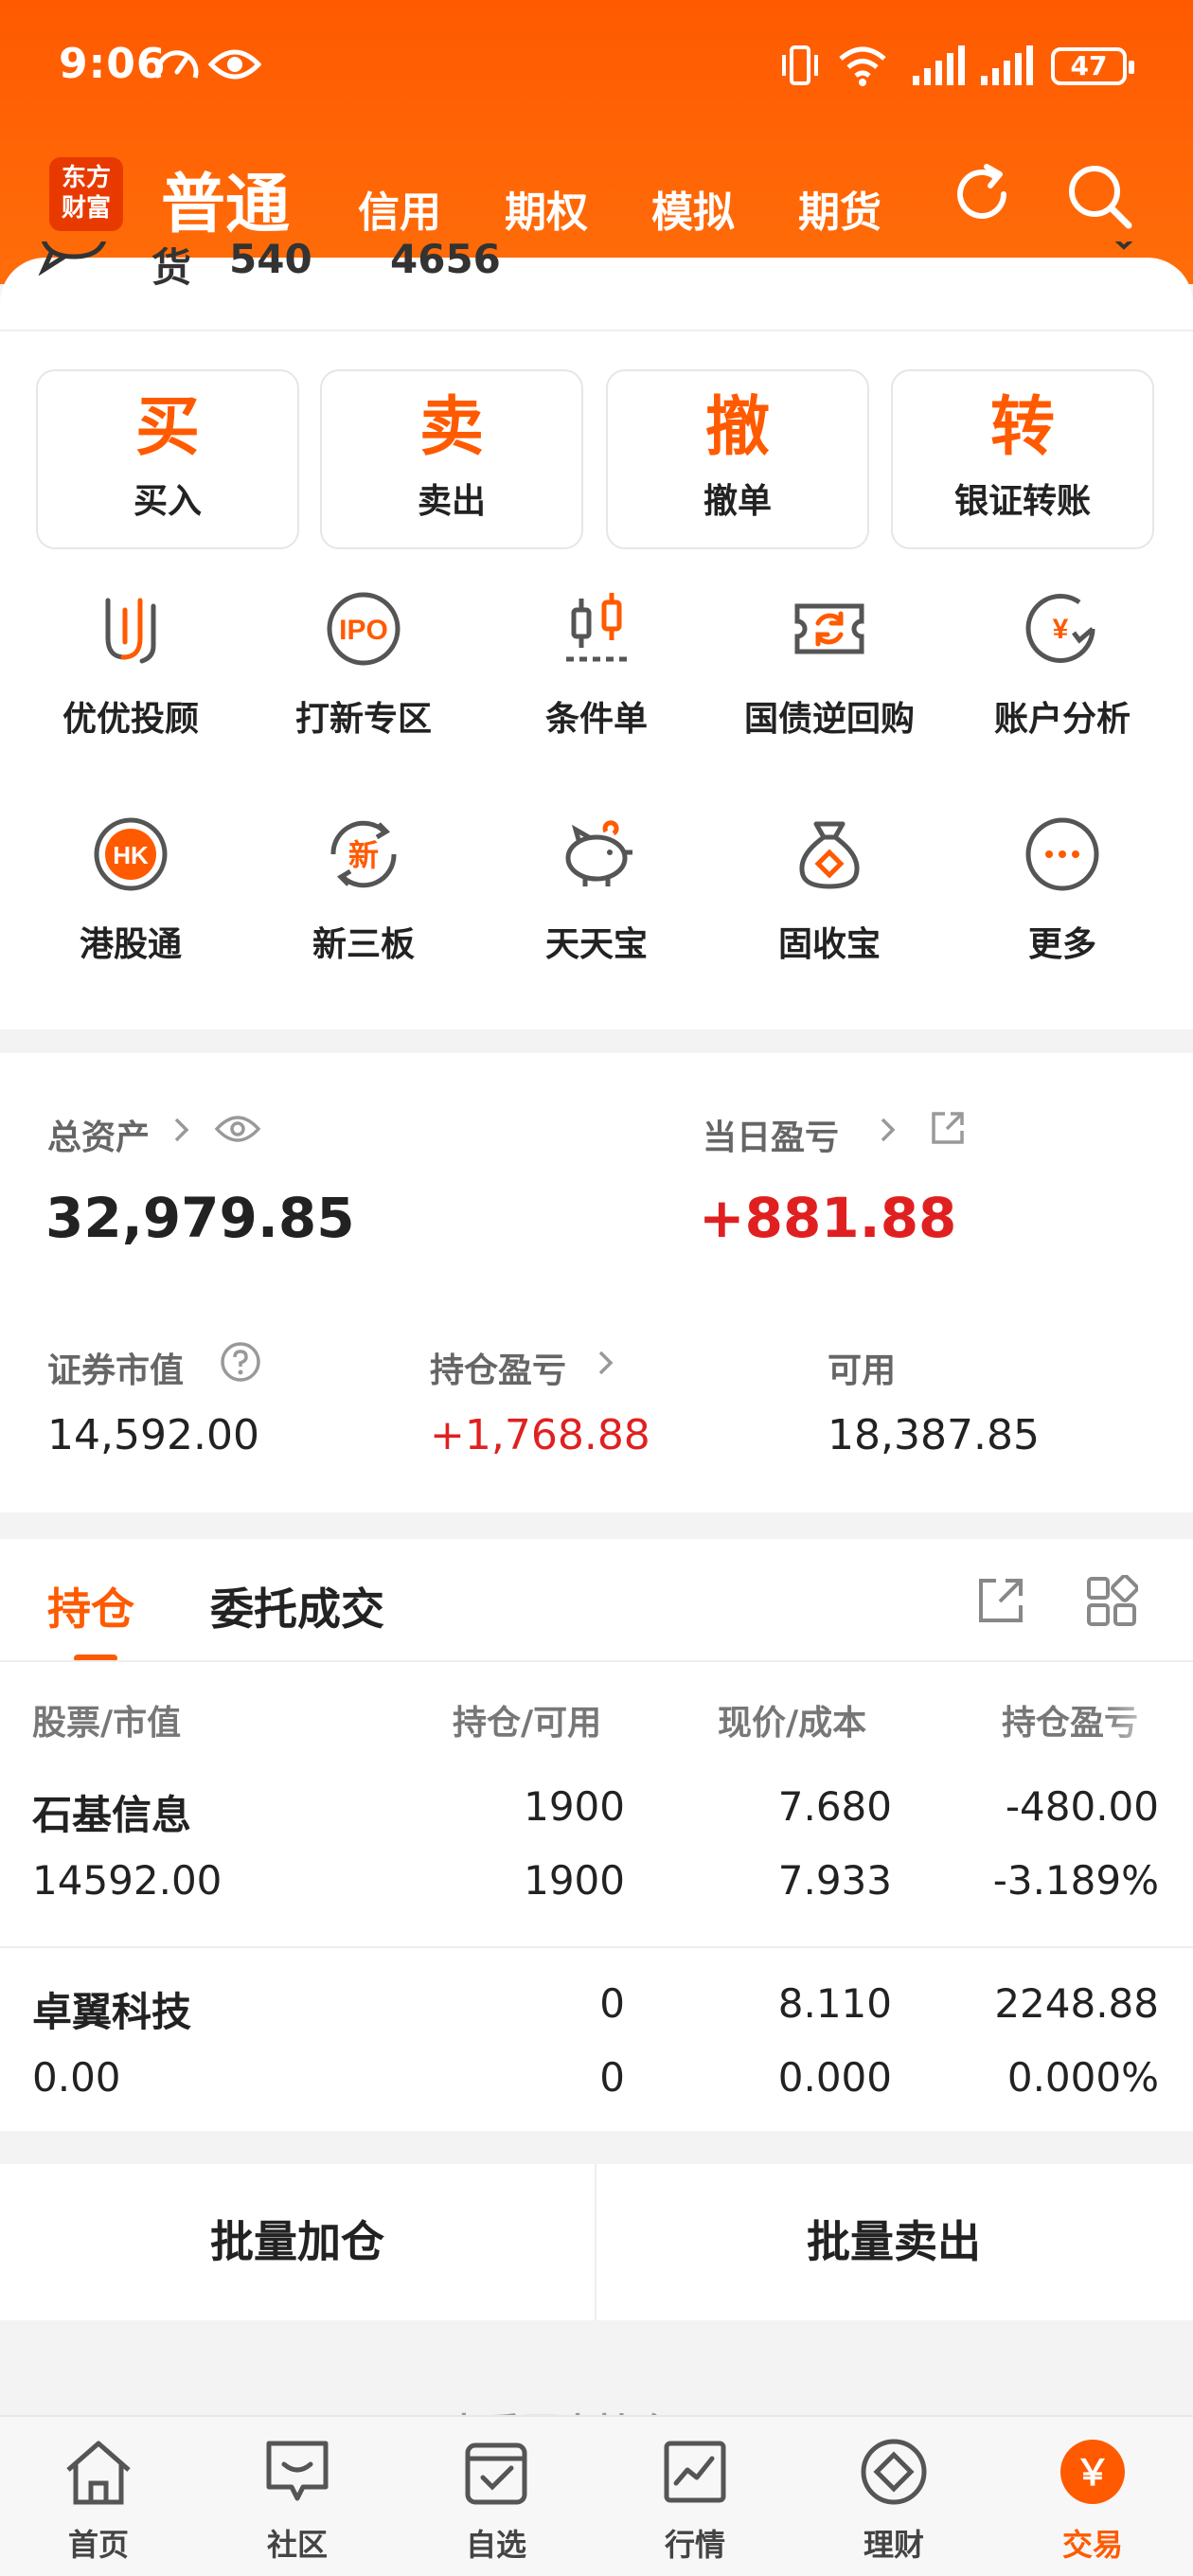  I want to click on grid-view-icon, so click(1111, 1601).